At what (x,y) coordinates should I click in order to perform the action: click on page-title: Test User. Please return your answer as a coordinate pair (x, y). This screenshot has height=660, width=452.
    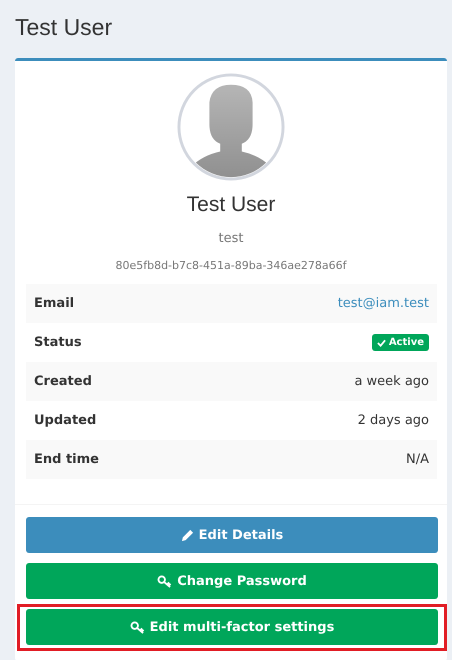
    Looking at the image, I should click on (64, 27).